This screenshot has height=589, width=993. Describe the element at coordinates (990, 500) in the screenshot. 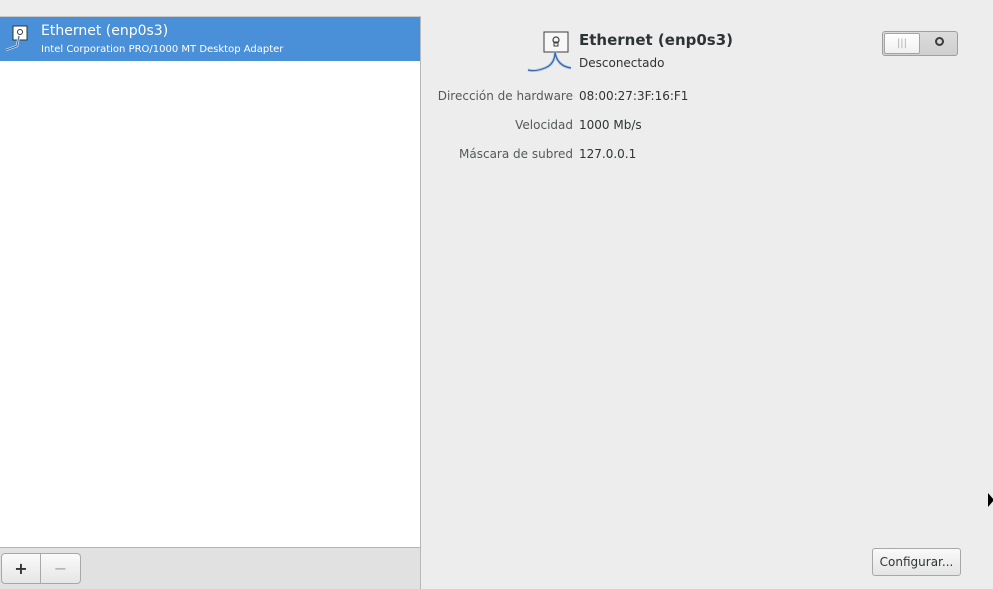

I see `mouse-cursor-icon` at that location.